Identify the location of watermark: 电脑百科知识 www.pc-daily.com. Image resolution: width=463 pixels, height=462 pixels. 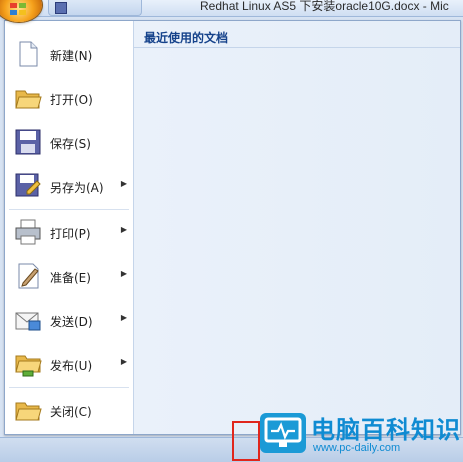
(354, 430).